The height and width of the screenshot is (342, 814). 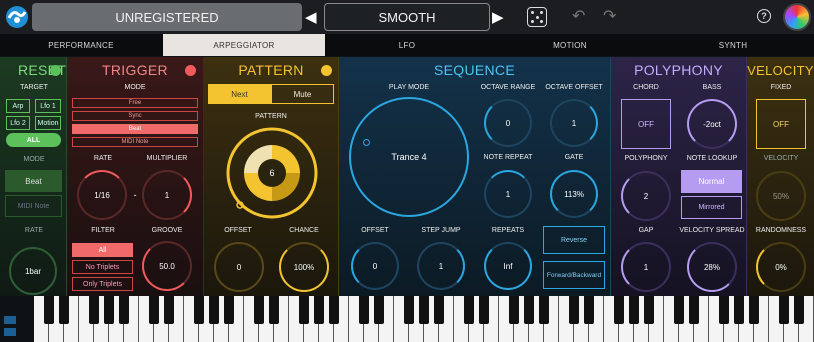 I want to click on tab-motion: MOTION, so click(x=570, y=45).